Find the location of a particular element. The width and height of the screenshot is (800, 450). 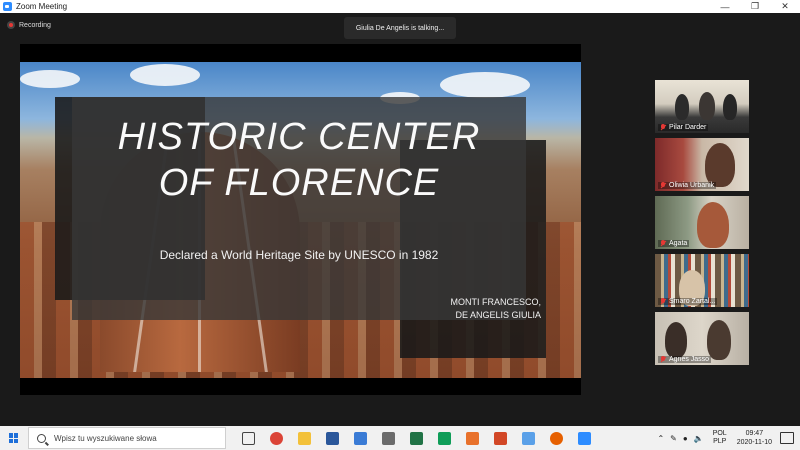

media-player-icon is located at coordinates (472, 438).